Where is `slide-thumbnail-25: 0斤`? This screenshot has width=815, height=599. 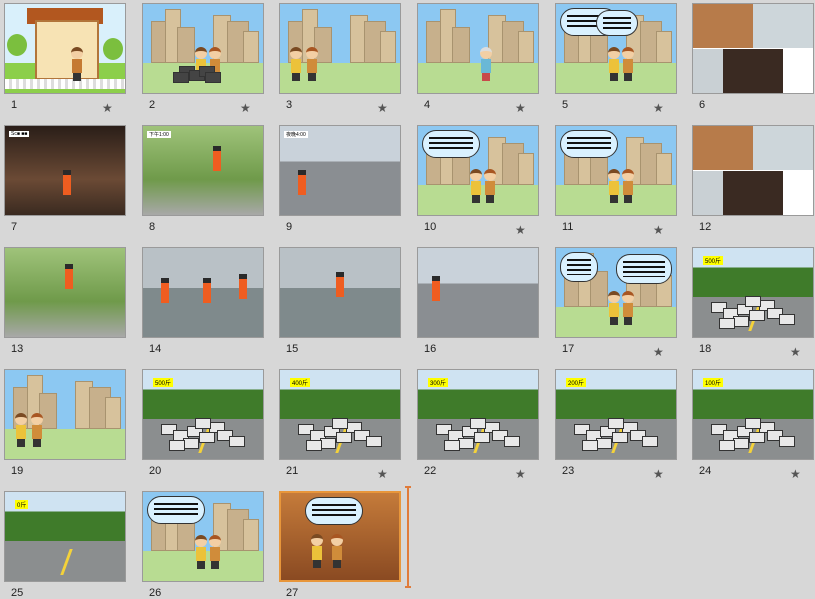
slide-thumbnail-25: 0斤 is located at coordinates (65, 536).